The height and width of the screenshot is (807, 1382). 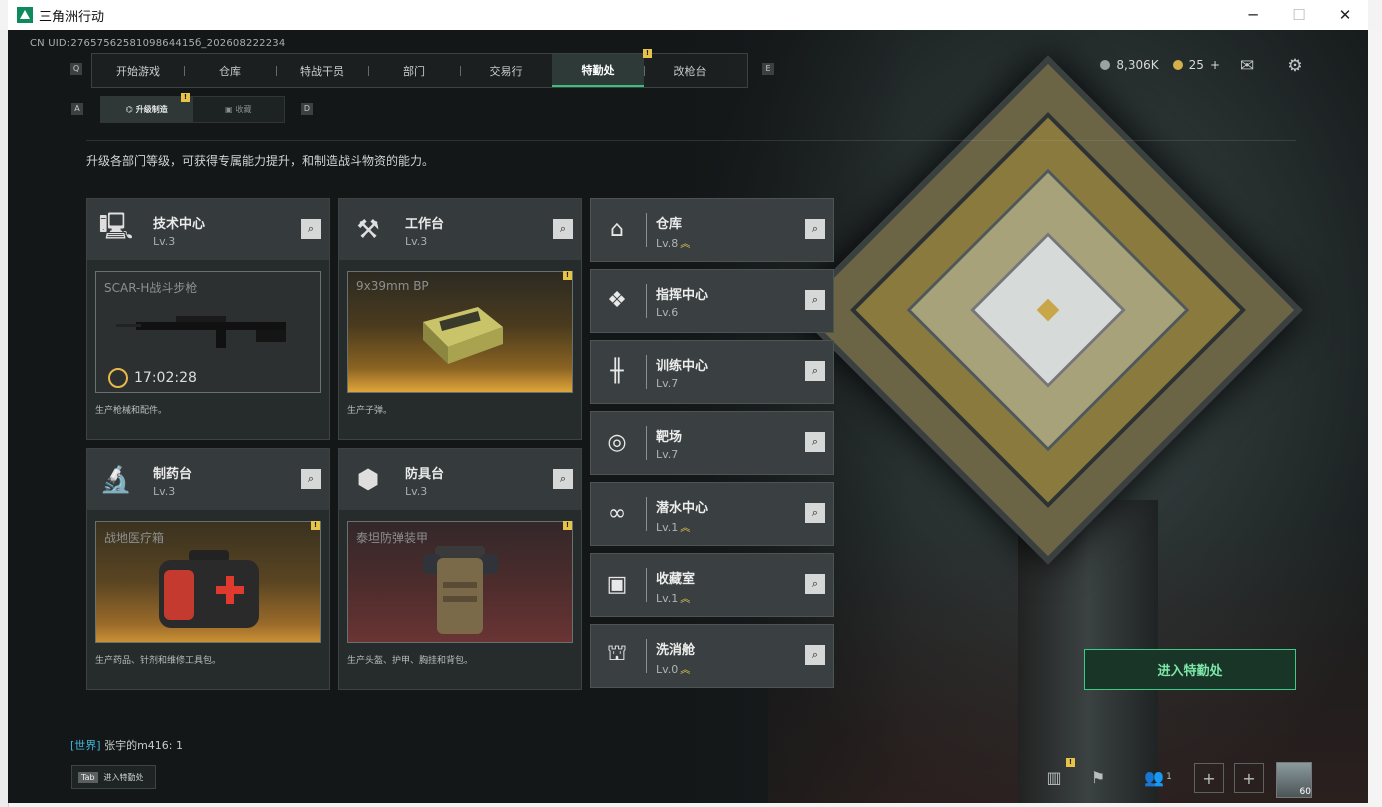 What do you see at coordinates (1375, 418) in the screenshot?
I see `background-window-edge-right` at bounding box center [1375, 418].